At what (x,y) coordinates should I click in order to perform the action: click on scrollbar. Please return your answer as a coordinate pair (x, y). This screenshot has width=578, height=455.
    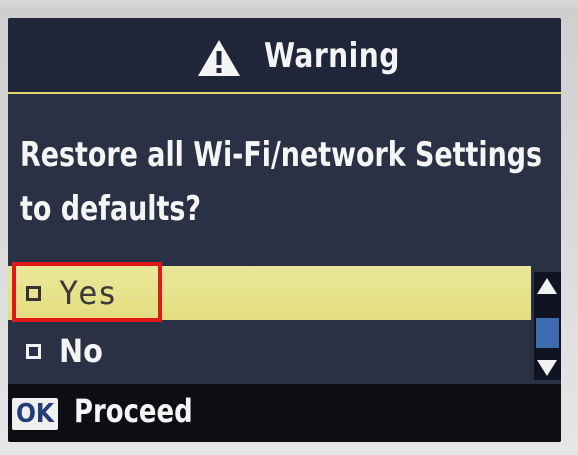
    Looking at the image, I should click on (547, 326).